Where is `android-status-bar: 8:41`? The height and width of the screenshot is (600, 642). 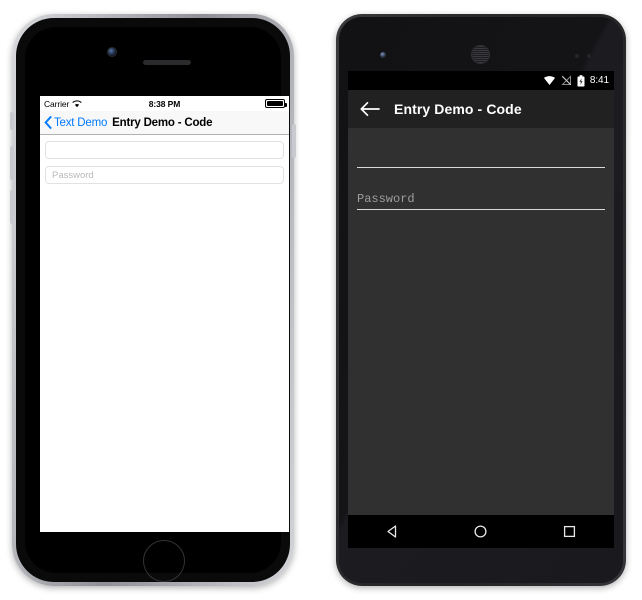 android-status-bar: 8:41 is located at coordinates (481, 80).